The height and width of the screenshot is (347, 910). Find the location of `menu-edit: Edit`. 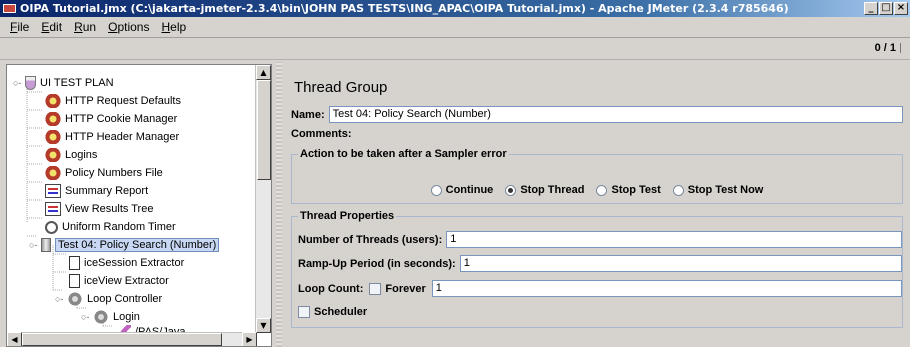

menu-edit: Edit is located at coordinates (51, 27).